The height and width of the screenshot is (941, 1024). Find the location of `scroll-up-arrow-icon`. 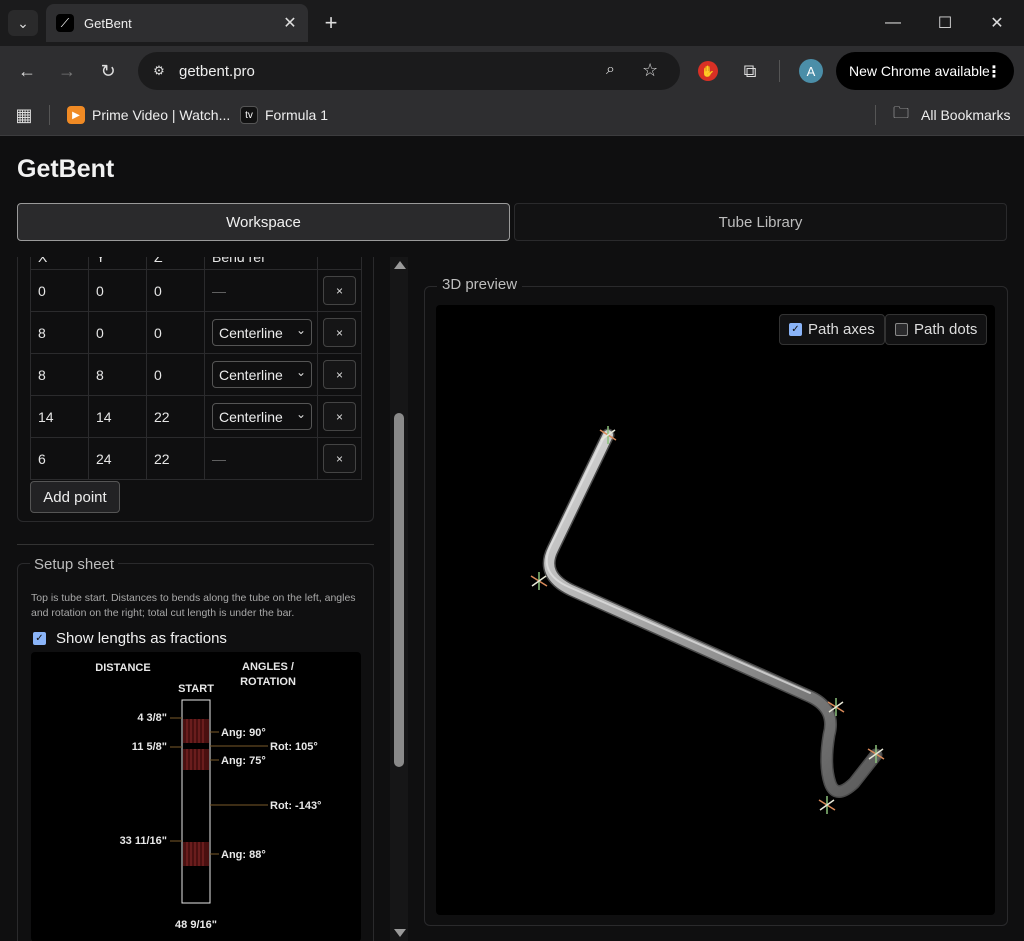

scroll-up-arrow-icon is located at coordinates (400, 265).